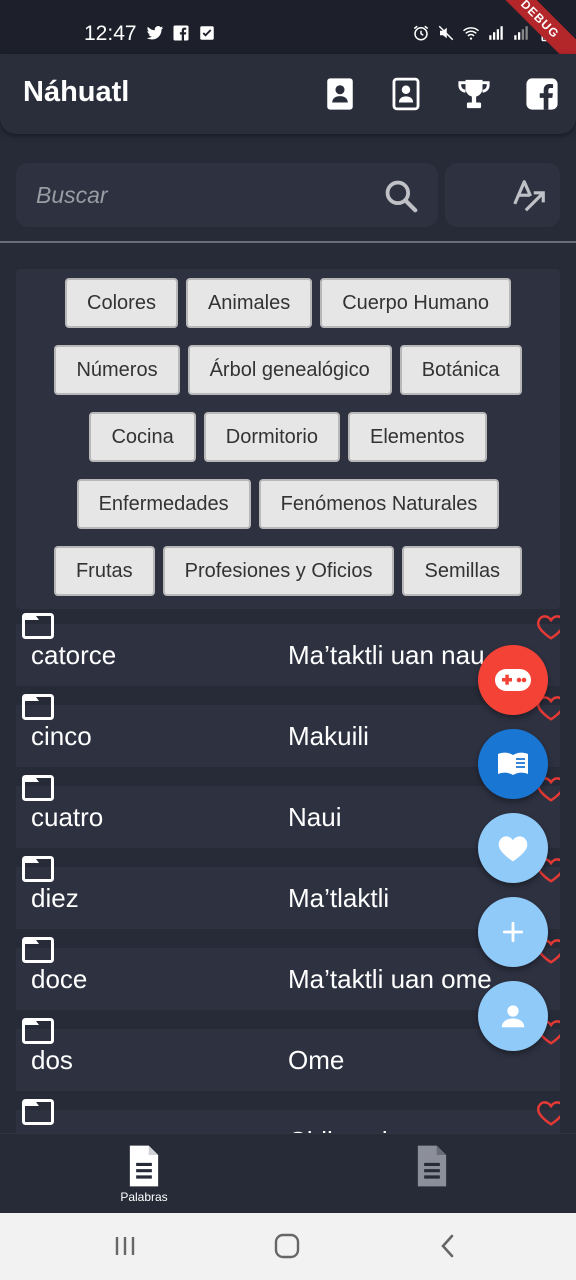 Image resolution: width=576 pixels, height=1280 pixels. What do you see at coordinates (59, 979) in the screenshot?
I see `word-spanish: doce` at bounding box center [59, 979].